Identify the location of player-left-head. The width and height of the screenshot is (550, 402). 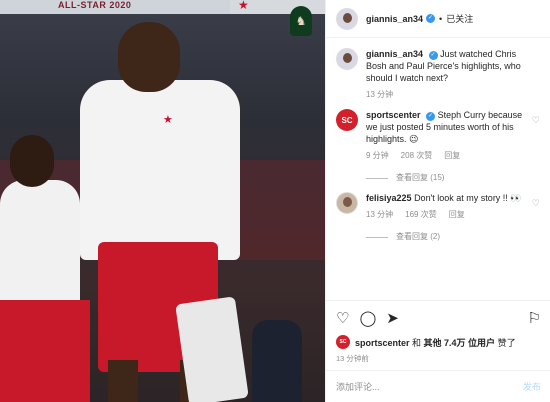
(32, 161).